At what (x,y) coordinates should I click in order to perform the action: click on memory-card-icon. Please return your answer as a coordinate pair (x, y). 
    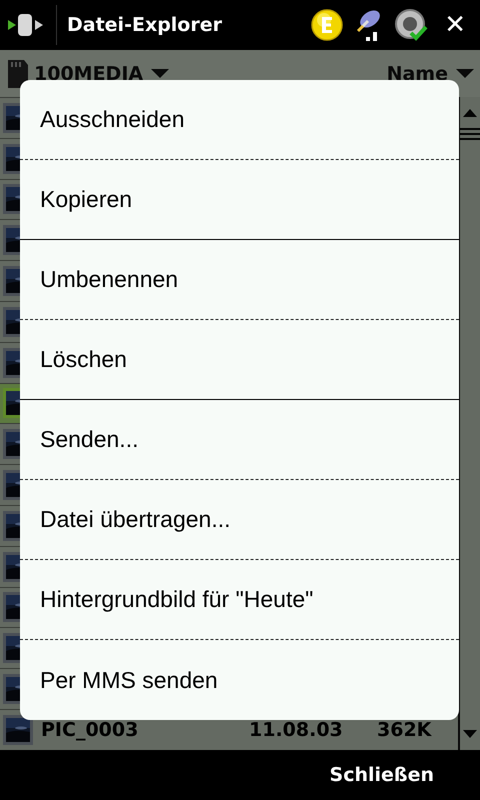
    Looking at the image, I should click on (18, 74).